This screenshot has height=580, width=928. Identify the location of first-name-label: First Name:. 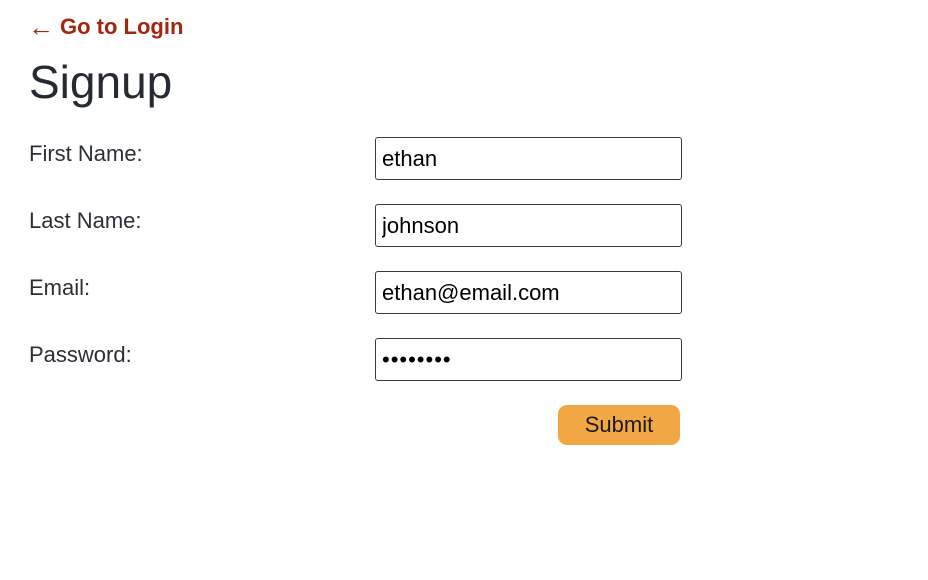
(86, 153).